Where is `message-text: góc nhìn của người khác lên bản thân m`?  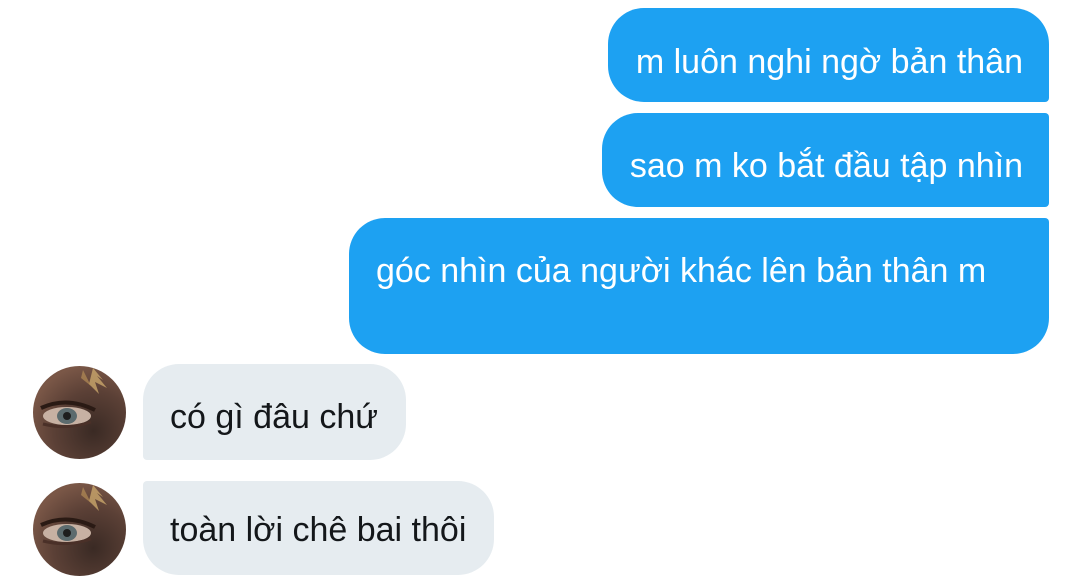
message-text: góc nhìn của người khác lên bản thân m is located at coordinates (681, 271).